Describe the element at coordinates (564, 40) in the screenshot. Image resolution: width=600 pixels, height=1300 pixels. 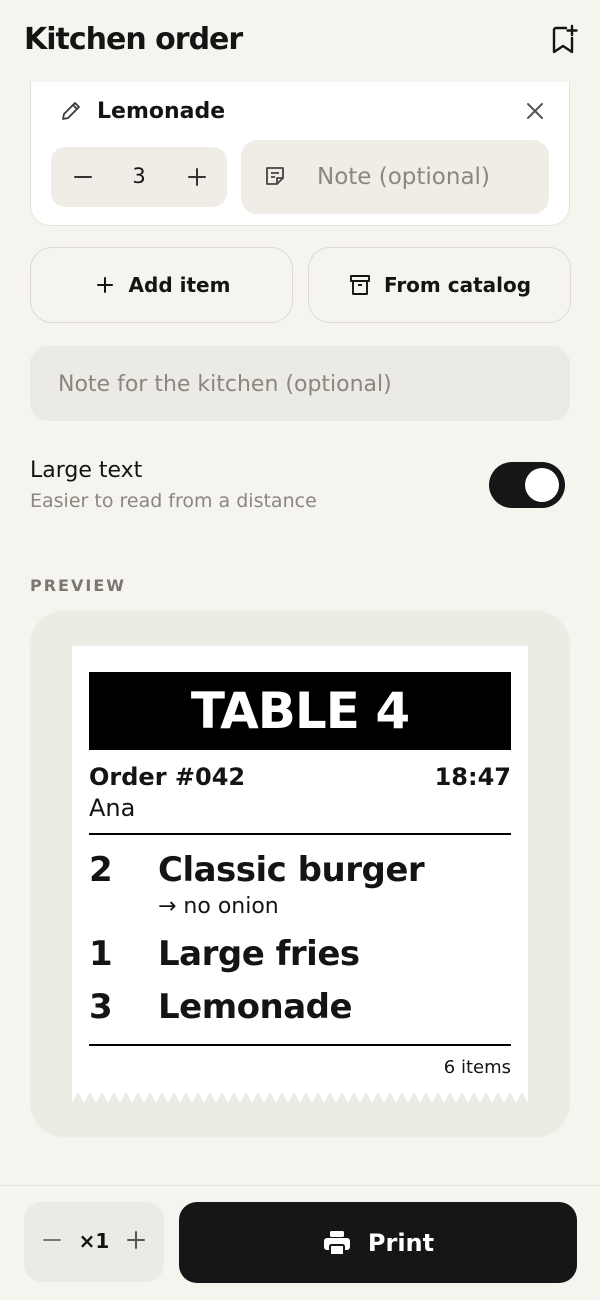
I see `bookmark-add-icon` at that location.